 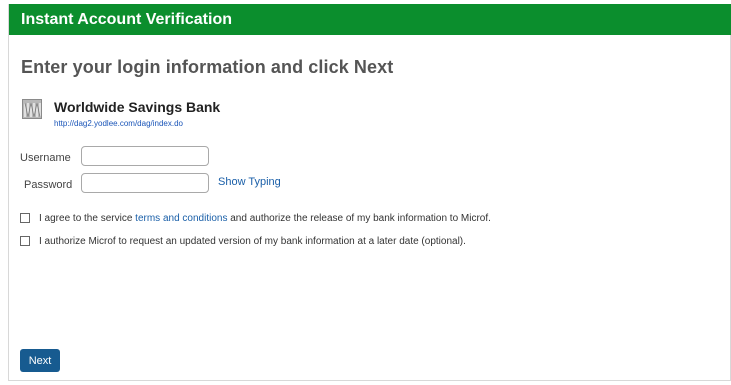 What do you see at coordinates (40, 360) in the screenshot?
I see `next-button: Next` at bounding box center [40, 360].